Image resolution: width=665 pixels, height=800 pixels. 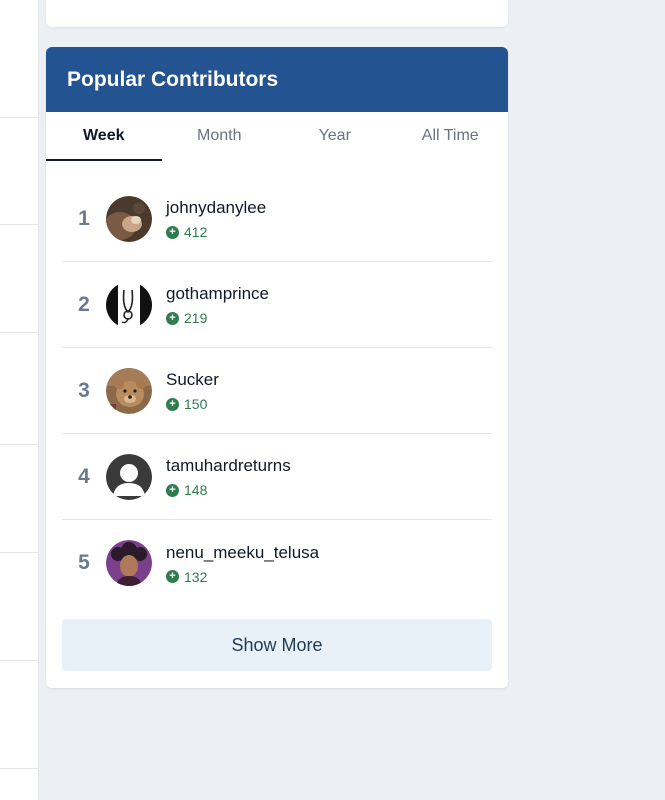 What do you see at coordinates (84, 562) in the screenshot?
I see `rank-number: 5` at bounding box center [84, 562].